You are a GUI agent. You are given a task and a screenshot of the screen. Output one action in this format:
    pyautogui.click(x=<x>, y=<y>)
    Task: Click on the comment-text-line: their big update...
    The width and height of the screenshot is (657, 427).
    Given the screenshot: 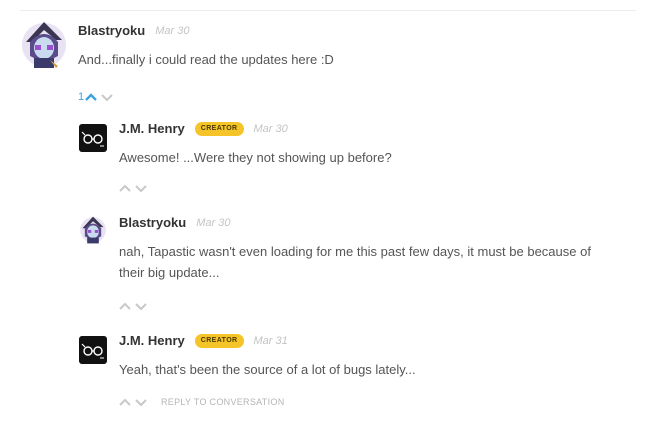 What is the action you would take?
    pyautogui.click(x=169, y=272)
    